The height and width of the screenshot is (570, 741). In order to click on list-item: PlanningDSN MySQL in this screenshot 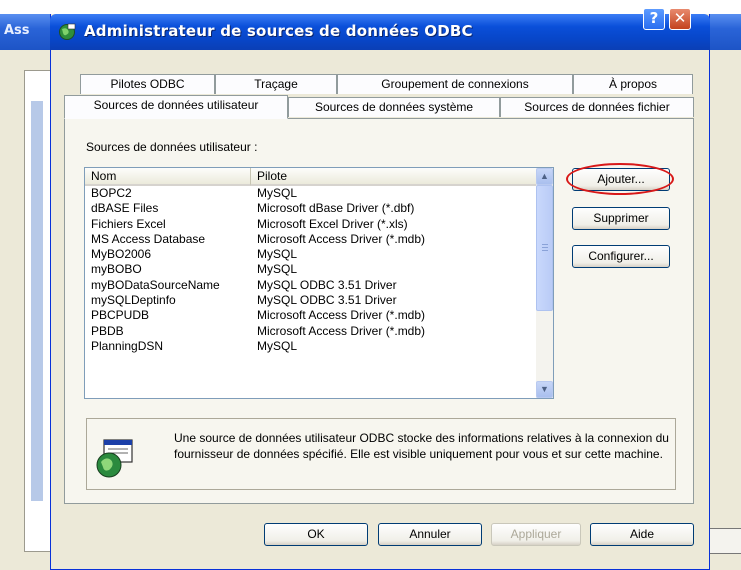, I will do `click(311, 346)`.